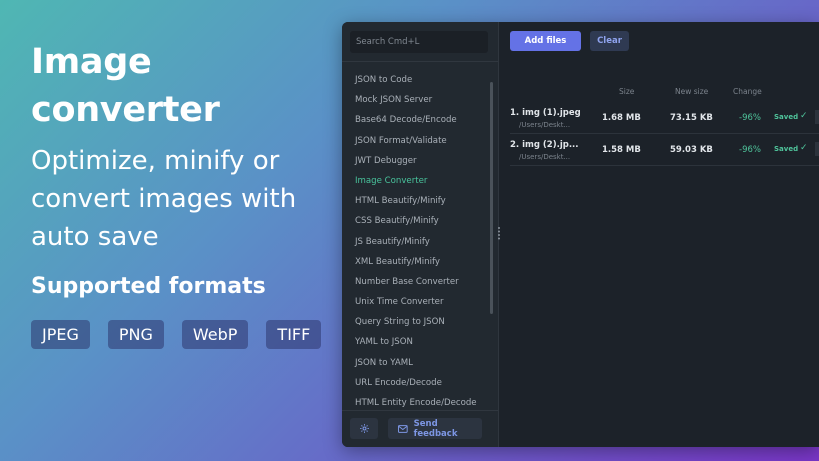 This screenshot has width=819, height=461. I want to click on sidebar-item-number-base: Number Base Converter, so click(417, 282).